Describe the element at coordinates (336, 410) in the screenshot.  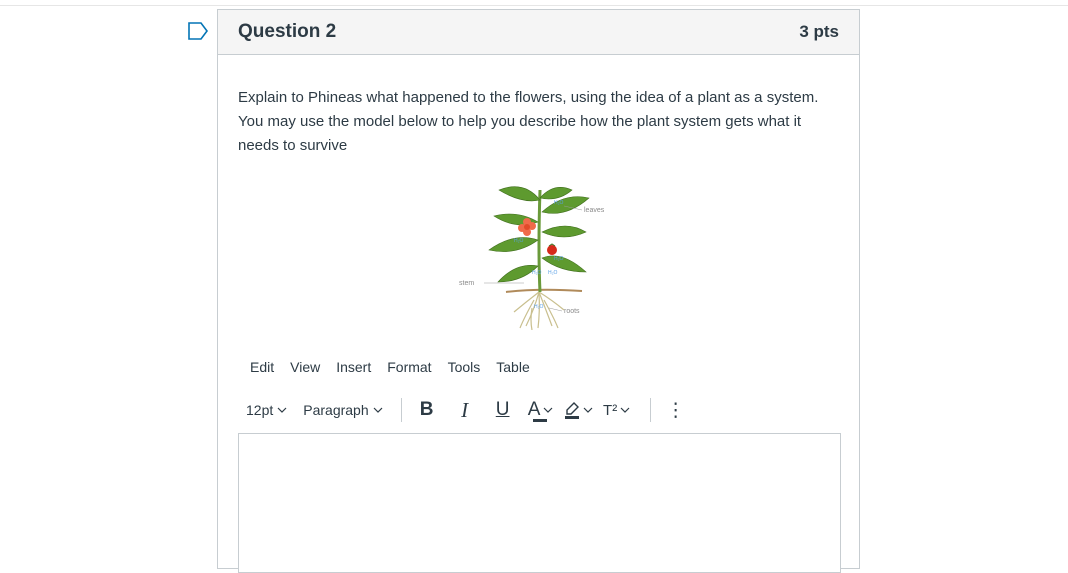
I see `block-format-value: Paragraph` at that location.